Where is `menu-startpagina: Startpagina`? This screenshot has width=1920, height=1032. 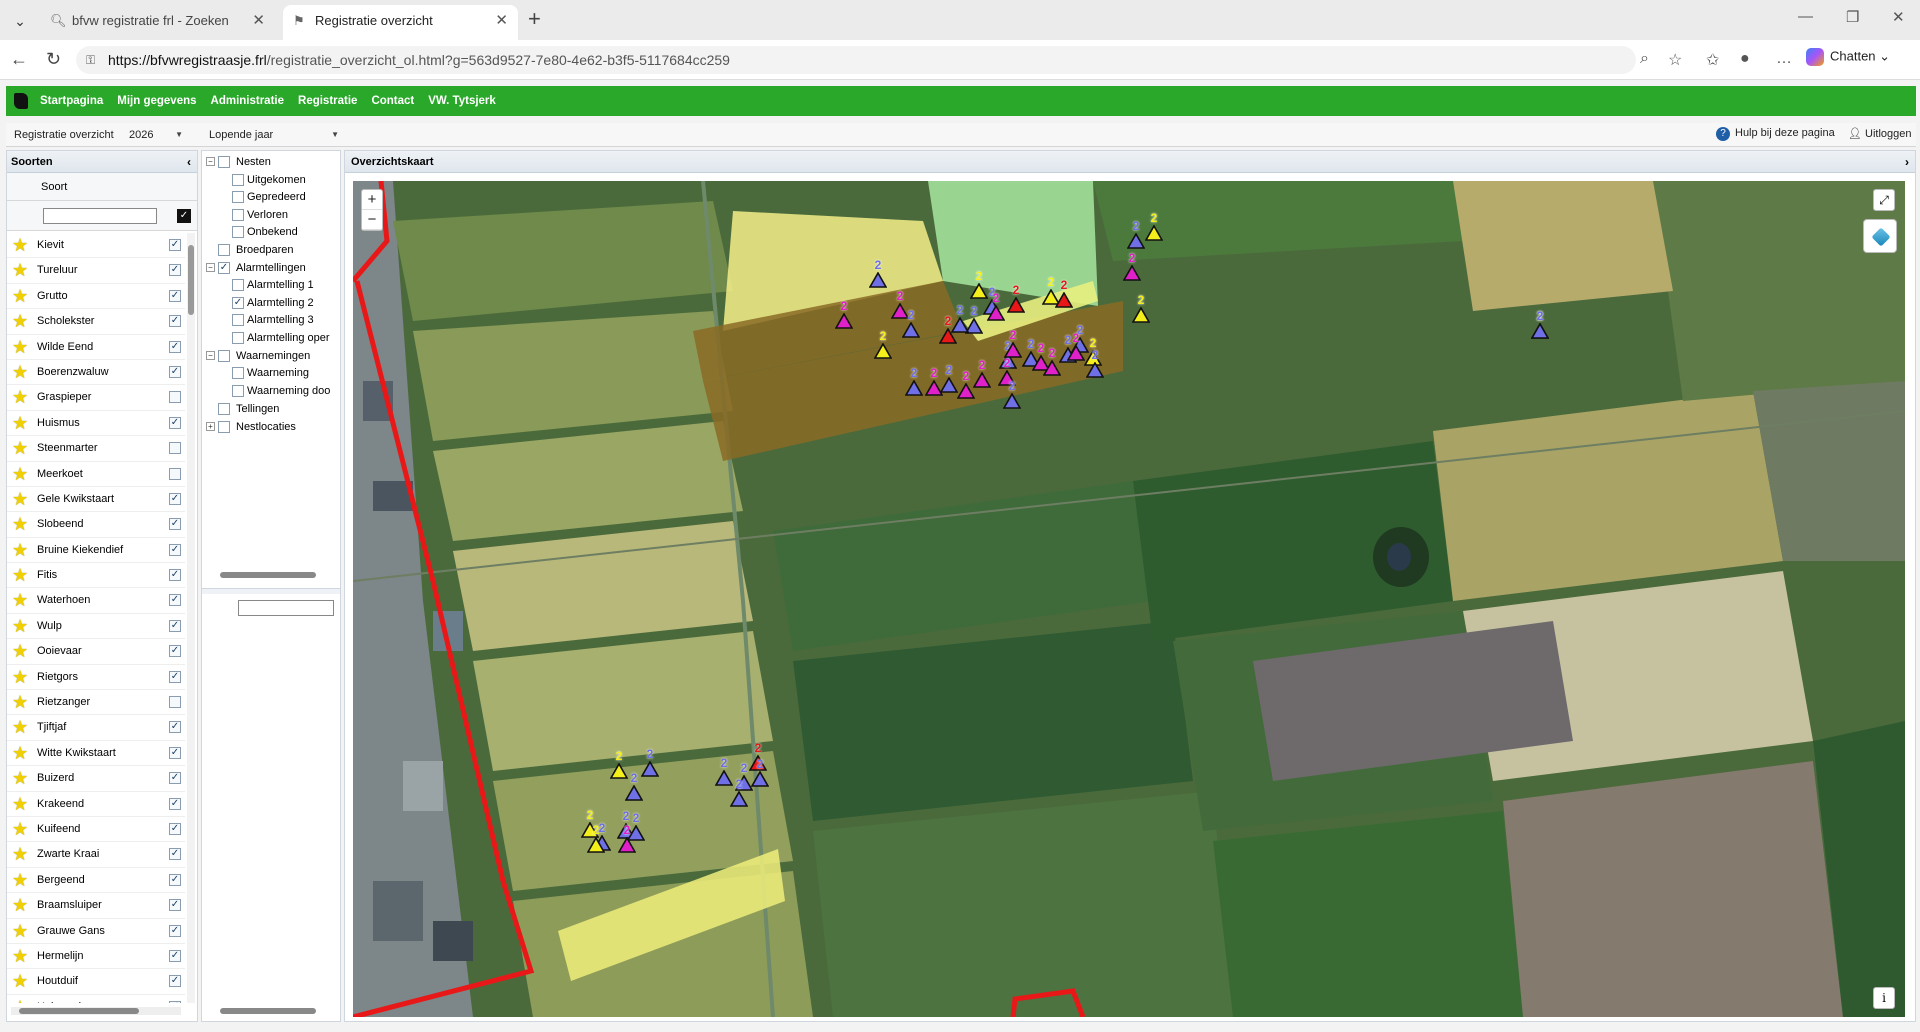 menu-startpagina: Startpagina is located at coordinates (71, 101).